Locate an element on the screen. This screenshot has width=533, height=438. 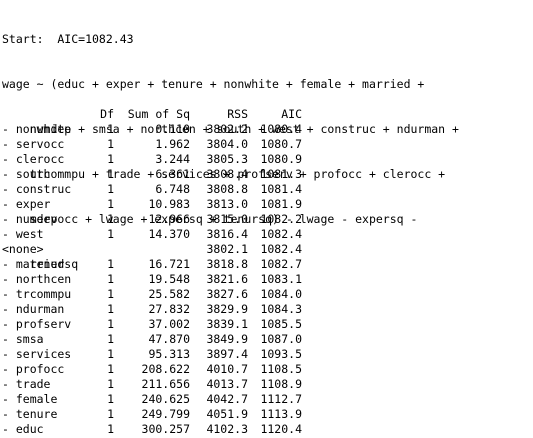
table-row: - exper 1 10.983 3813.0 1081.9 is located at coordinates (152, 204).